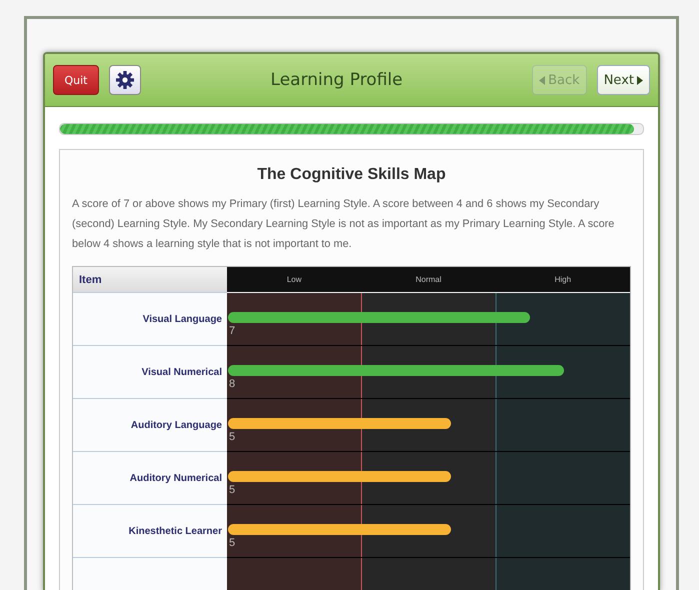 The width and height of the screenshot is (699, 590). What do you see at coordinates (344, 224) in the screenshot?
I see `description-text: A score of 7 or above shows my Primary (first) Learning Style. A score between 4 and 6 shows my Secondary (second) Learning Style. My Secondary Learning Style is not as important as my Primary Learning Style. A score below 4 shows a learning style that is not important to me.` at bounding box center [344, 224].